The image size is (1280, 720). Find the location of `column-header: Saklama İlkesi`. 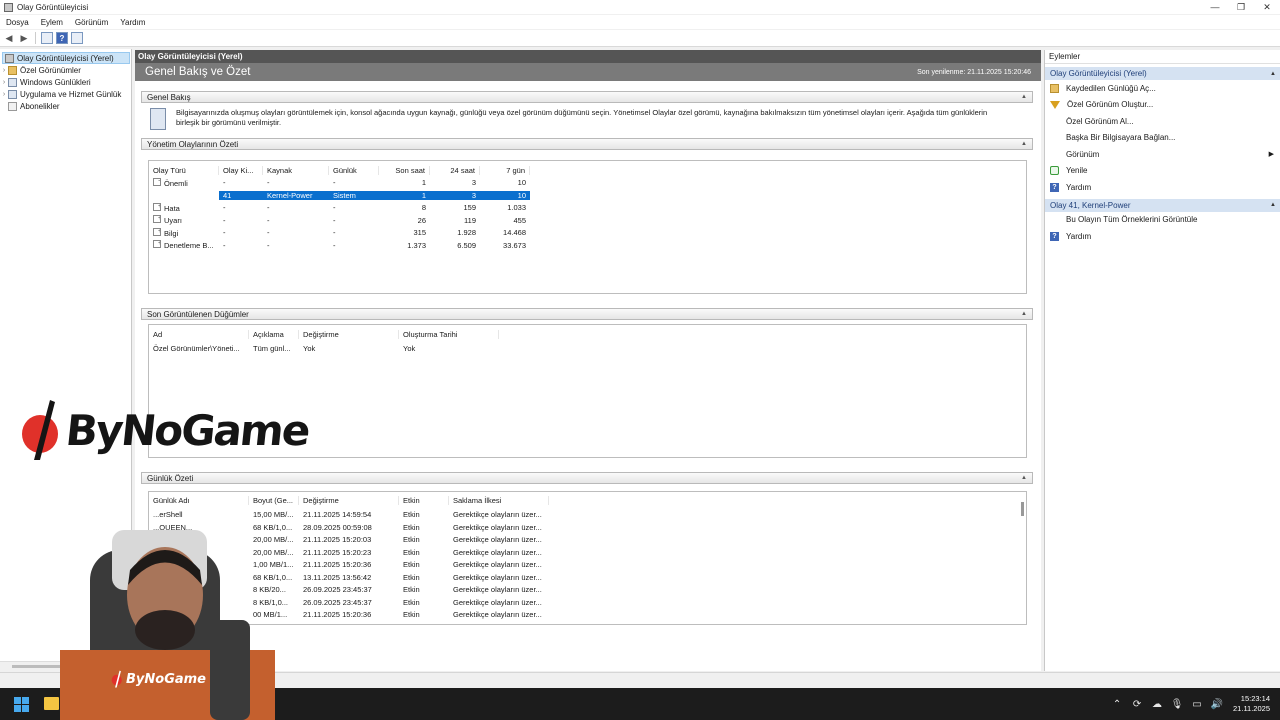

column-header: Saklama İlkesi is located at coordinates (499, 500).